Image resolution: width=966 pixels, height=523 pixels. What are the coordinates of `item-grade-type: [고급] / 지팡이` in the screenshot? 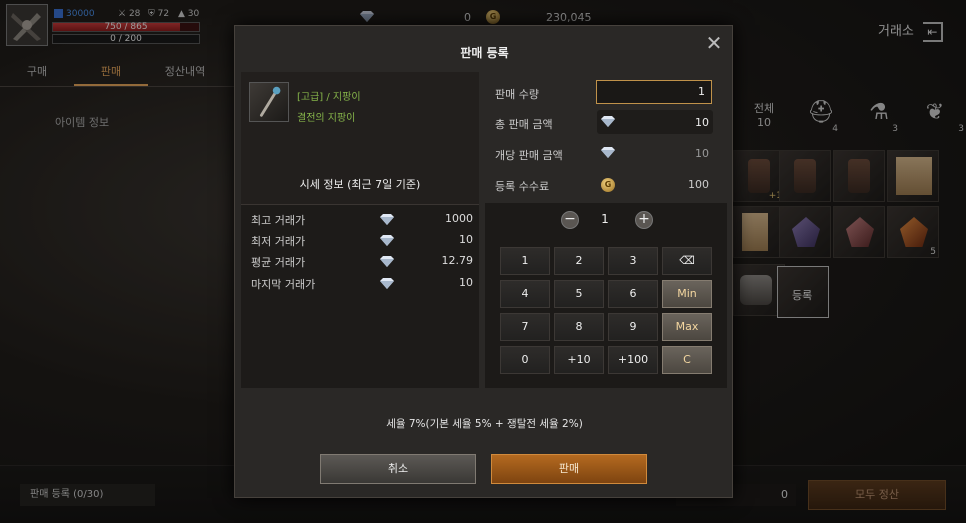 It's located at (329, 97).